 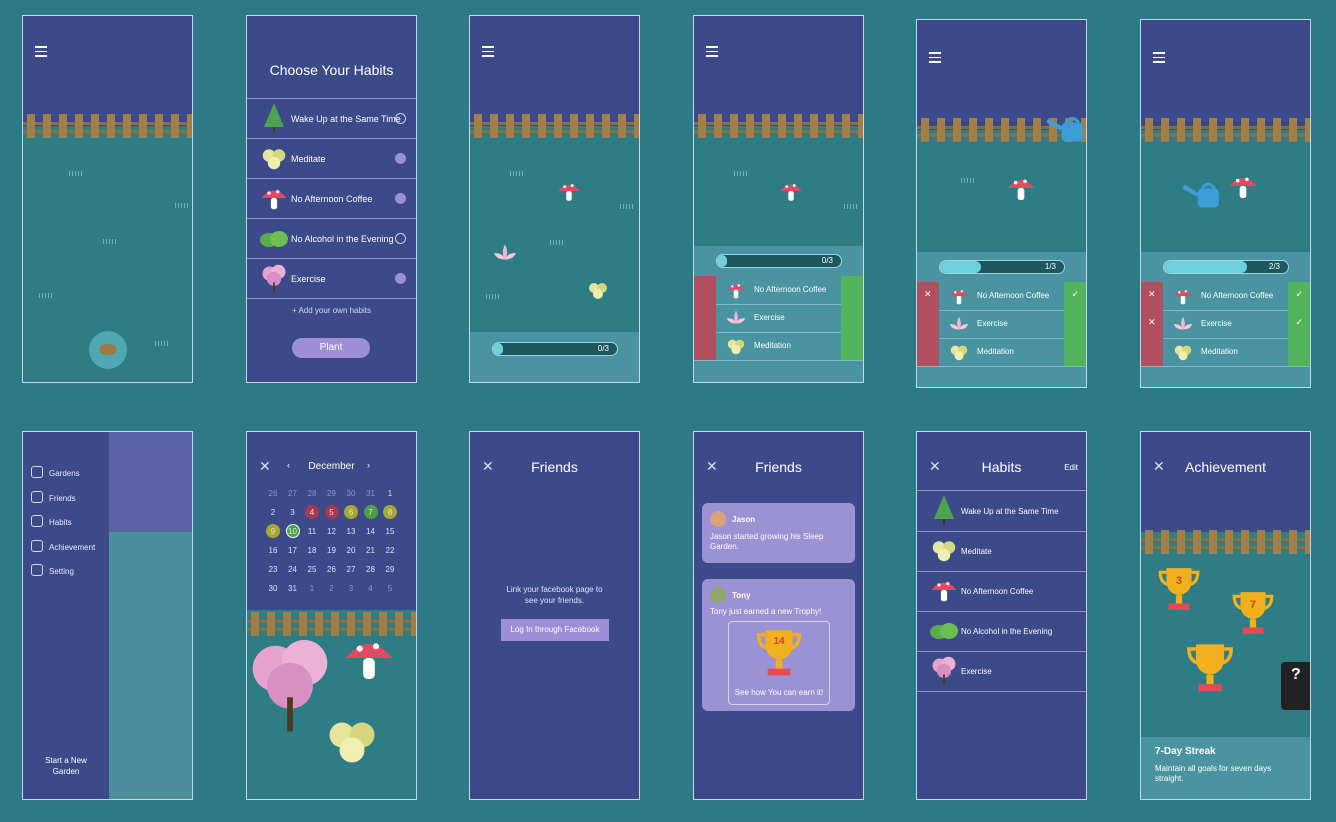 What do you see at coordinates (351, 550) in the screenshot?
I see `calendar-day: 20` at bounding box center [351, 550].